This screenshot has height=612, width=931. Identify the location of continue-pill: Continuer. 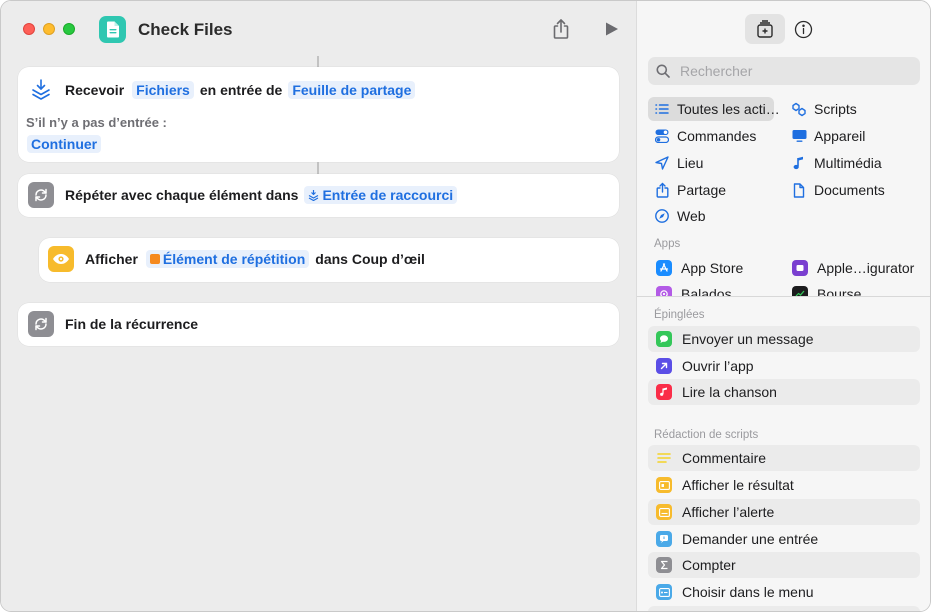
(64, 144).